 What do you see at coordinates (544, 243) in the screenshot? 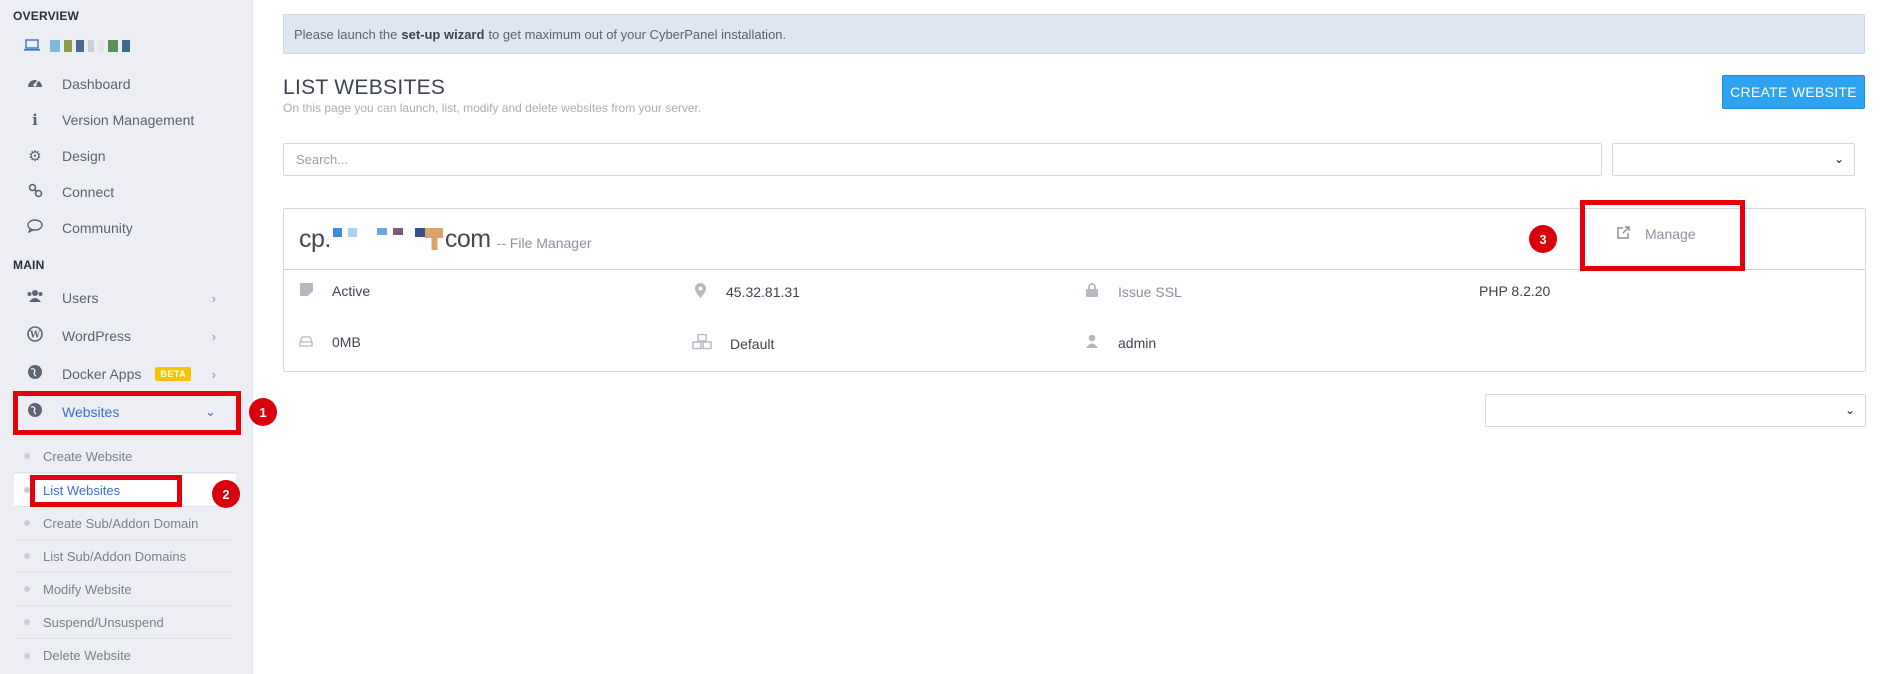
I see `file-manager-link: -- File Manager` at bounding box center [544, 243].